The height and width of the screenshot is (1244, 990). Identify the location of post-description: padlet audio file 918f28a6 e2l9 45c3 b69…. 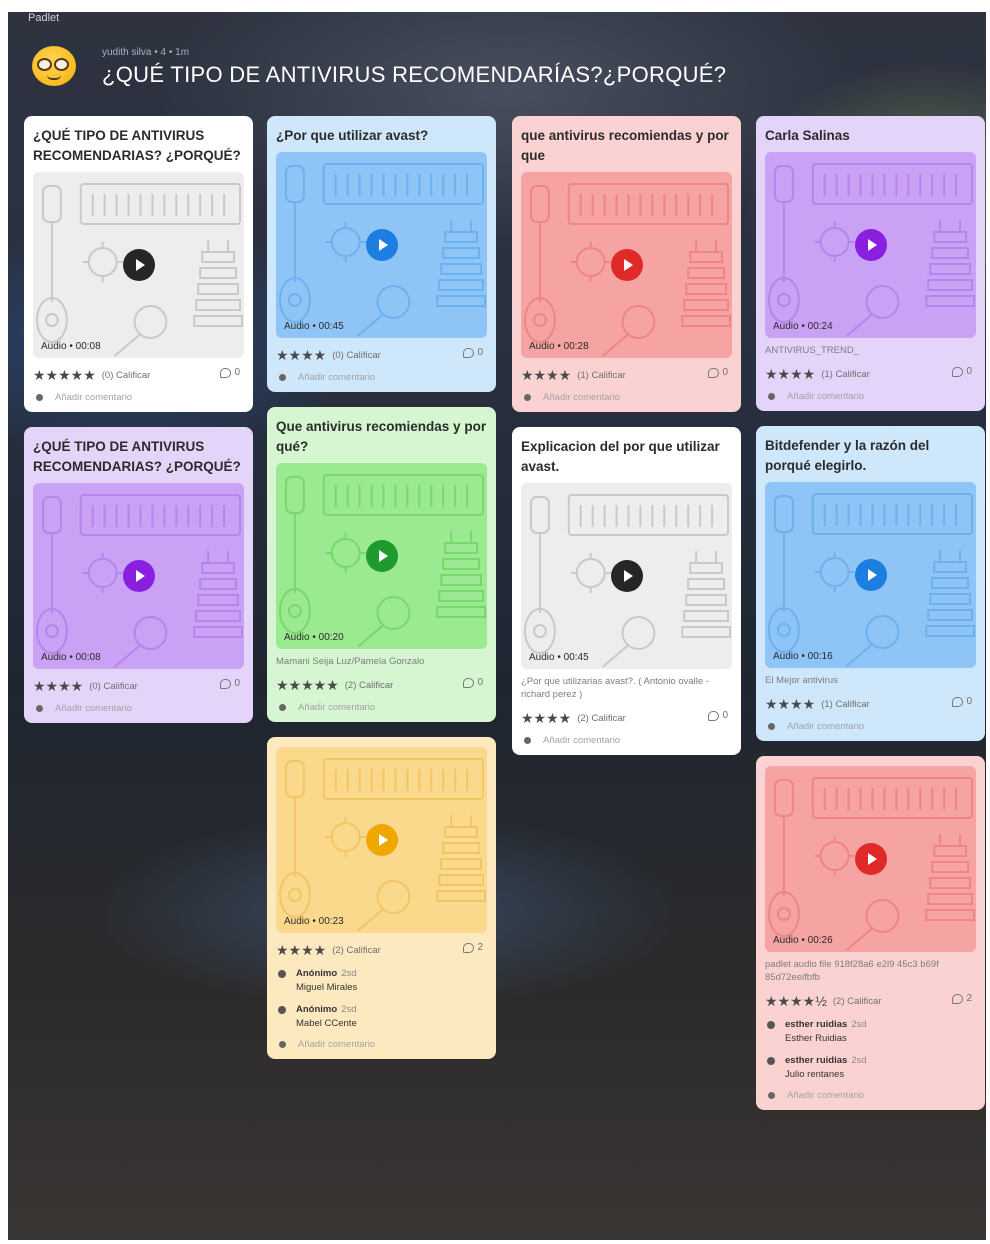
(852, 971).